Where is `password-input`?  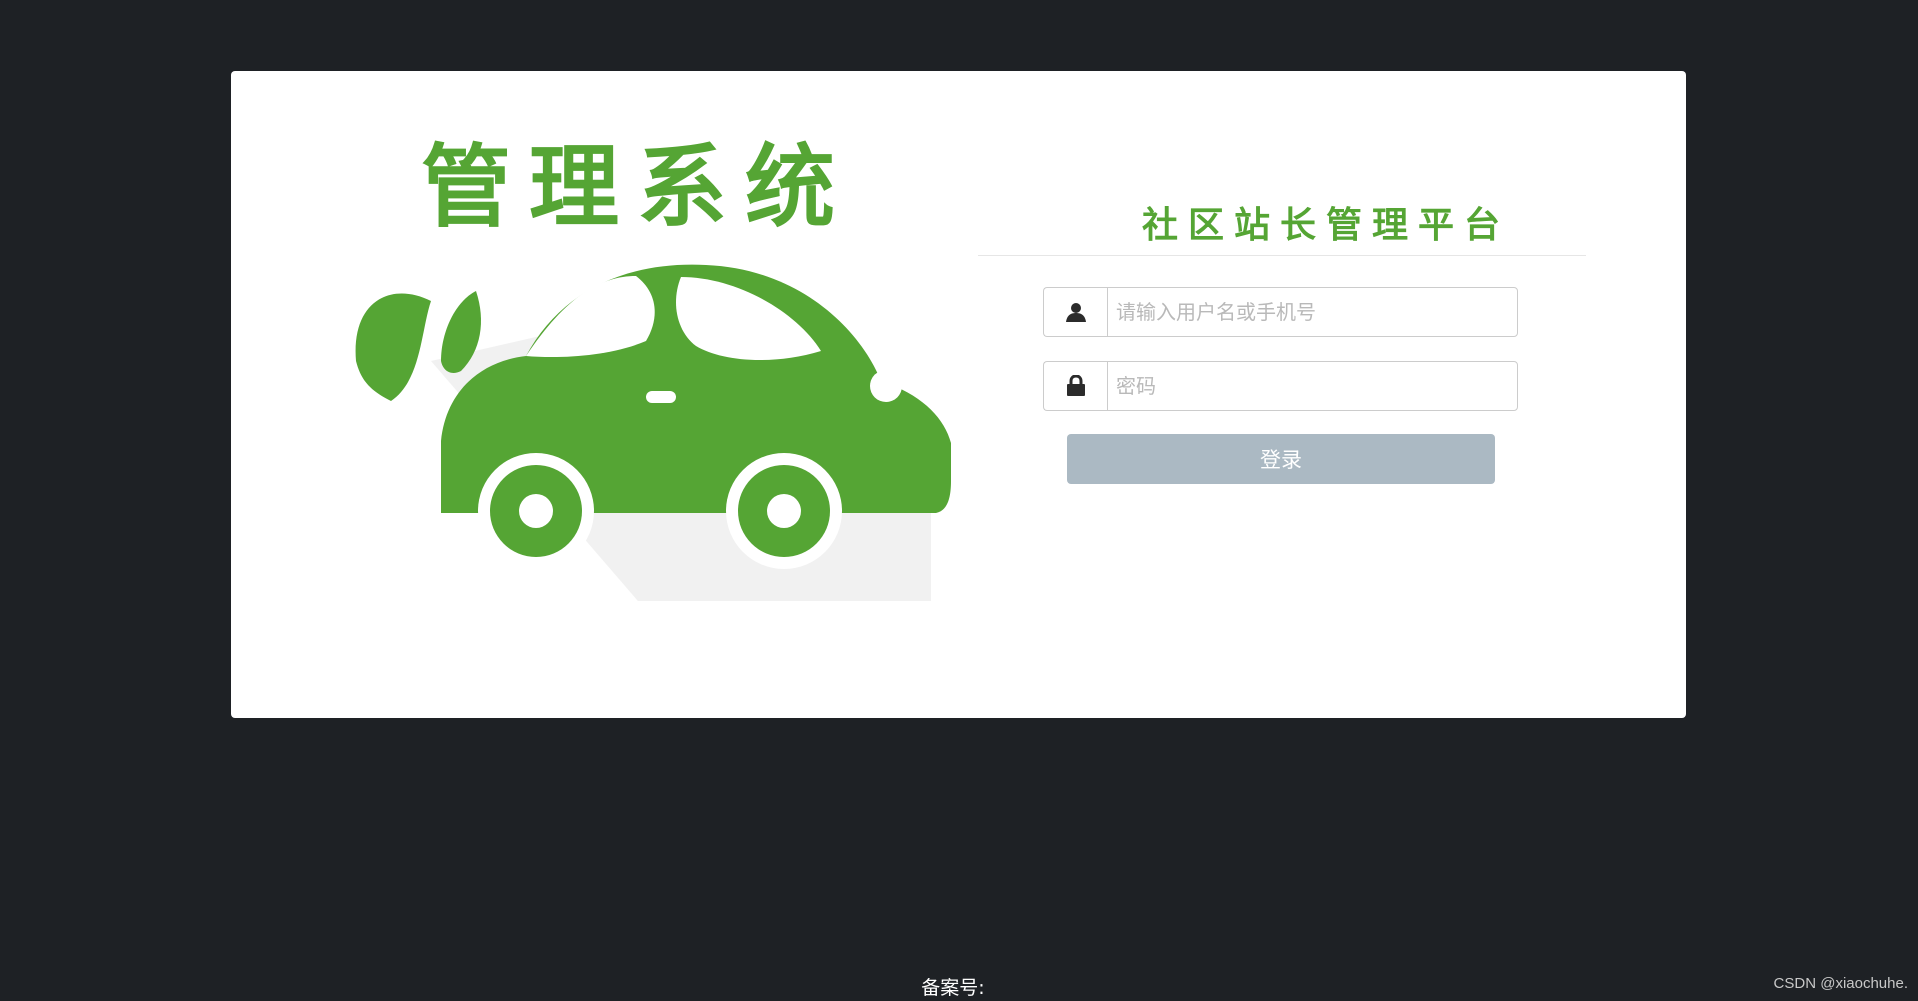
password-input is located at coordinates (1312, 386).